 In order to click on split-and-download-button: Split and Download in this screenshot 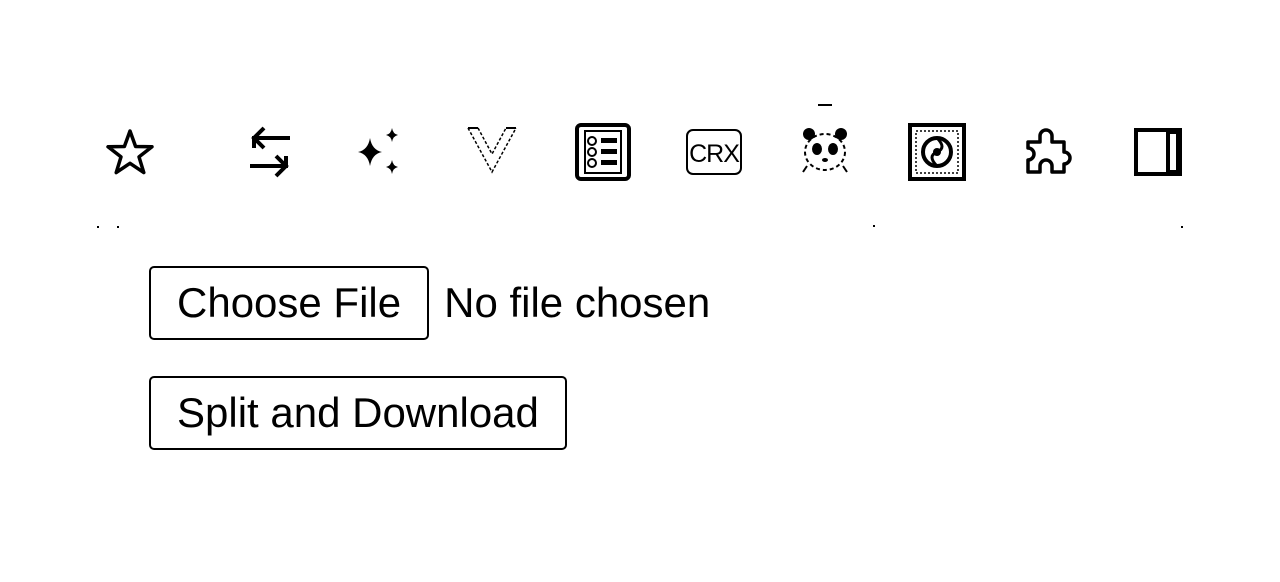, I will do `click(358, 413)`.